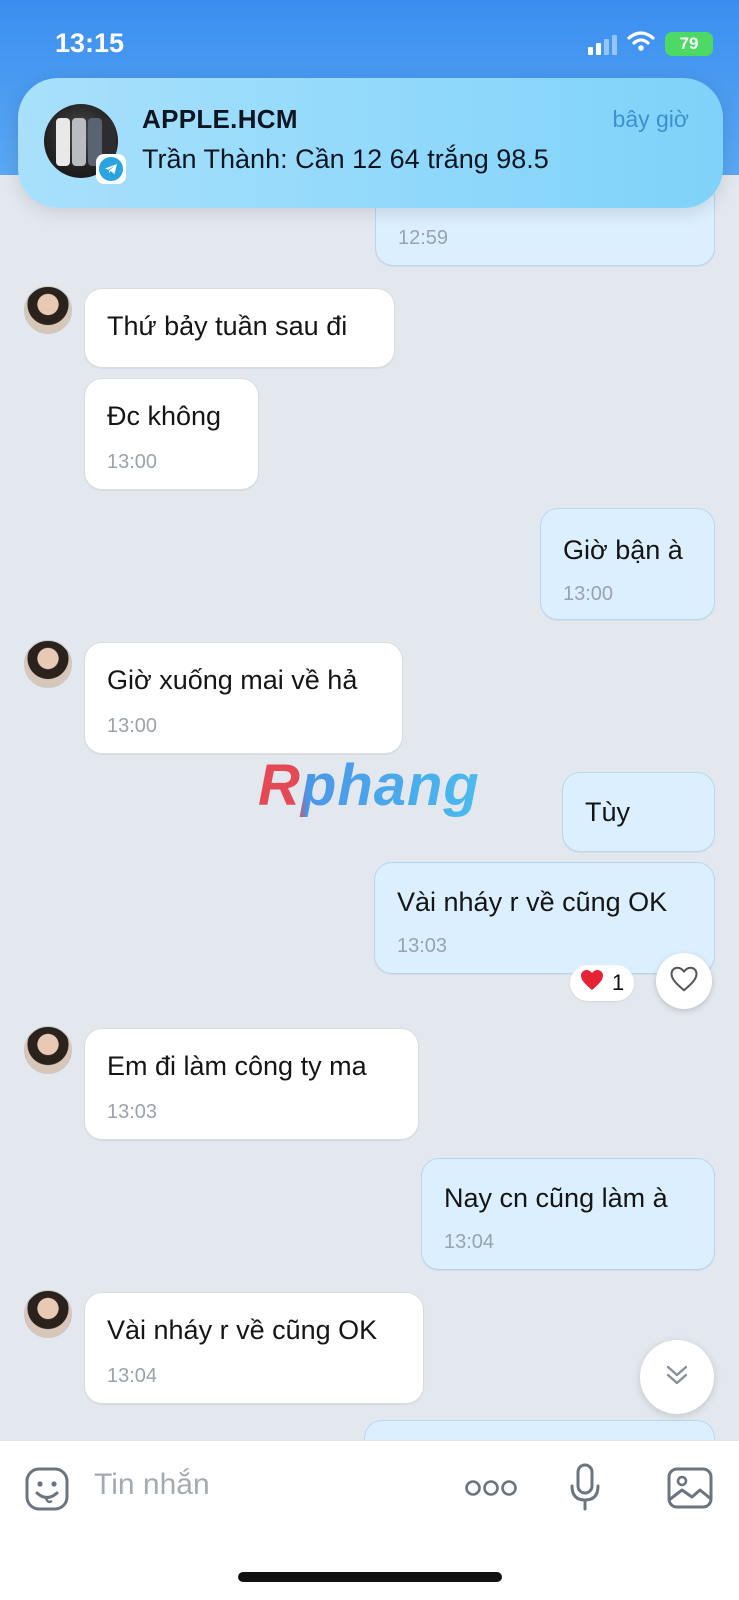  I want to click on message-time: 12:59, so click(423, 238).